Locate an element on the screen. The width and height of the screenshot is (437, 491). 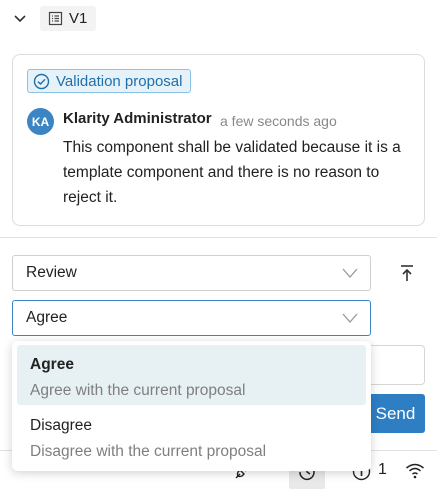
scroll-to-top-icon is located at coordinates (407, 273).